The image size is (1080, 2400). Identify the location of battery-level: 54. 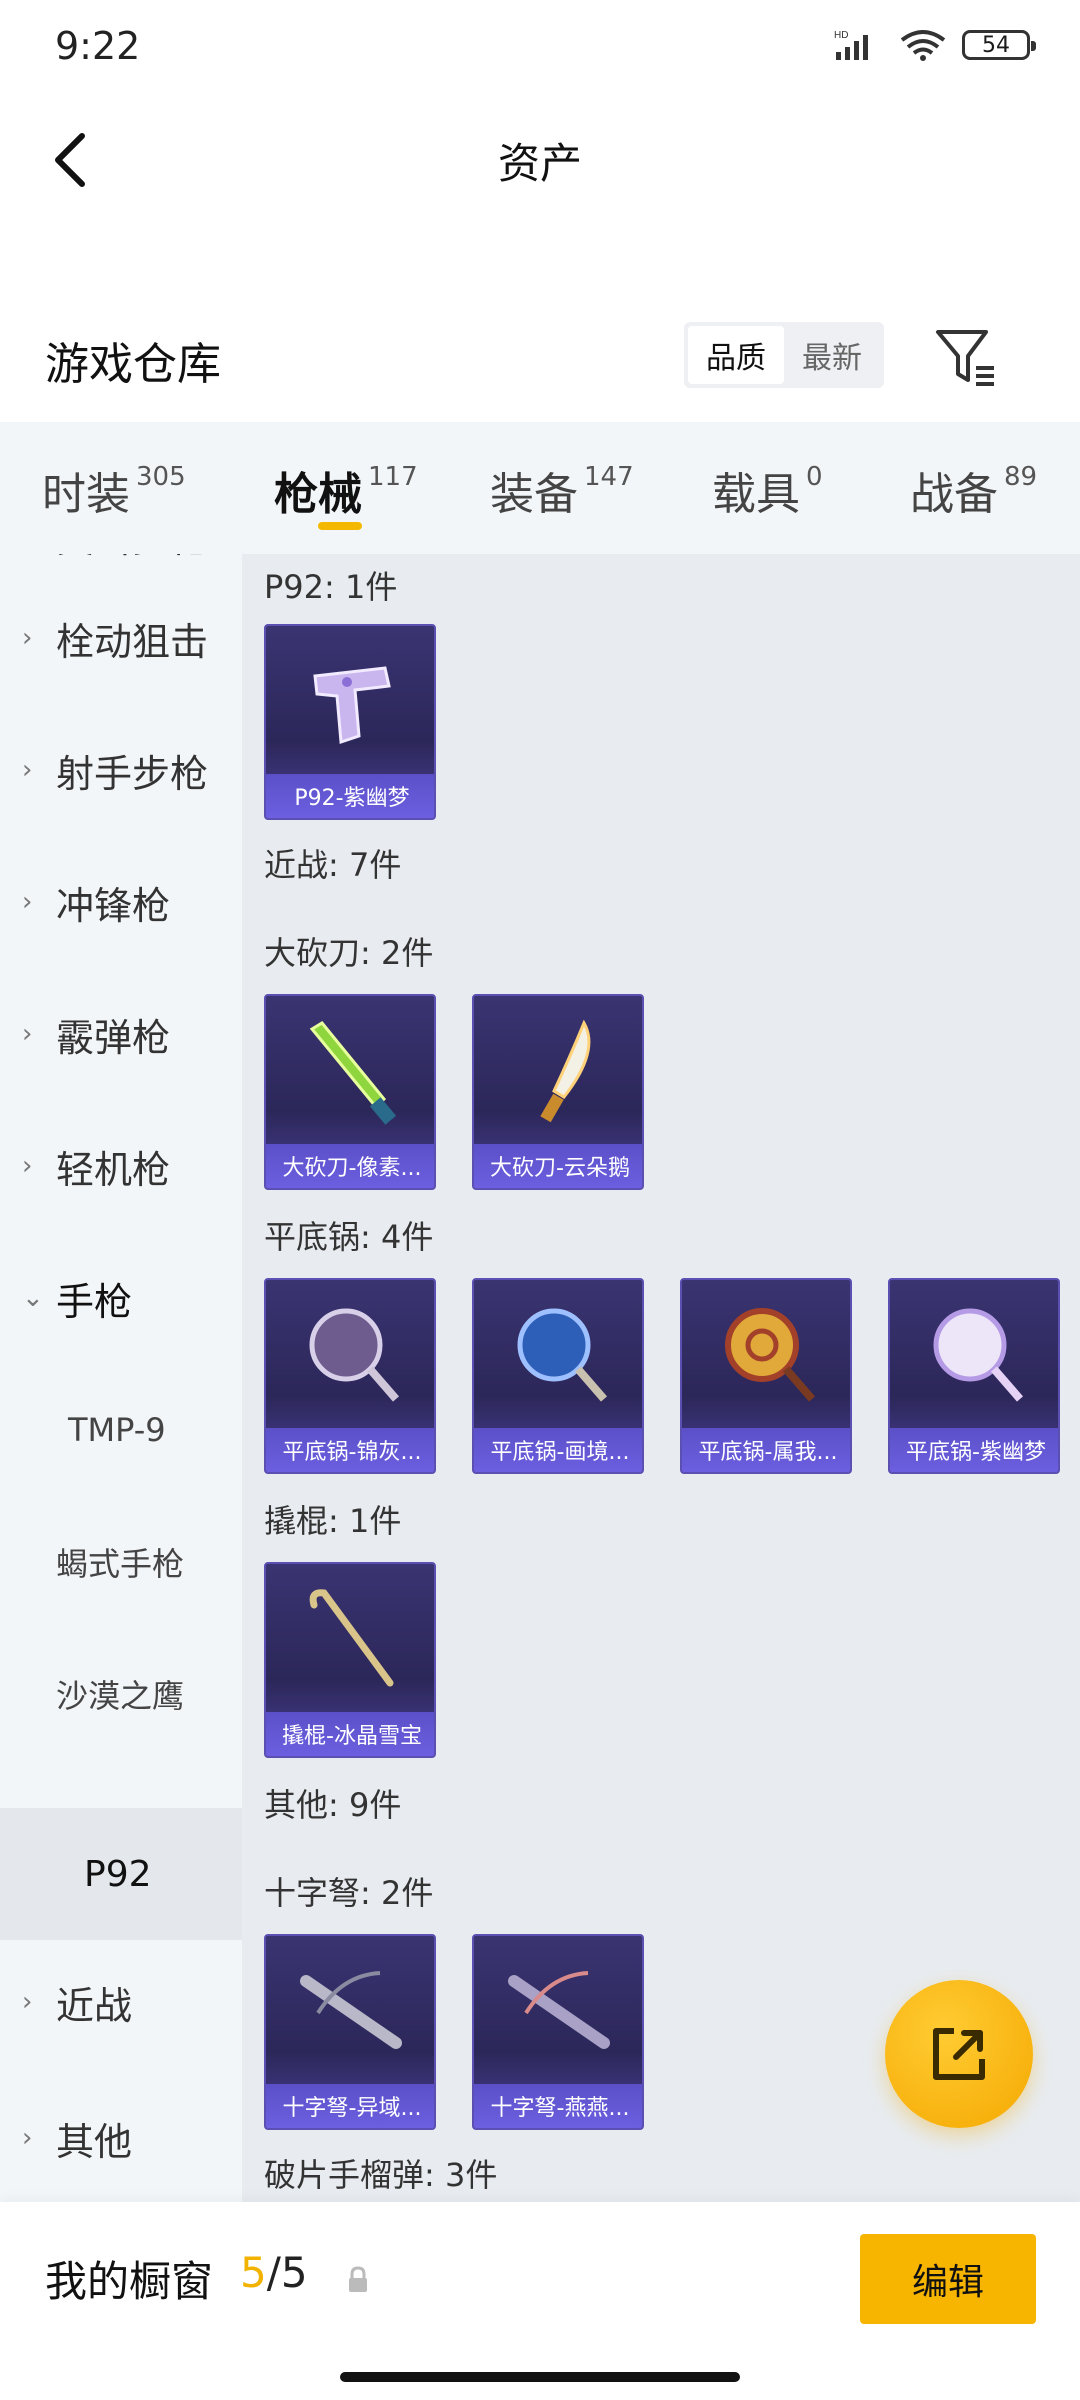
(996, 45).